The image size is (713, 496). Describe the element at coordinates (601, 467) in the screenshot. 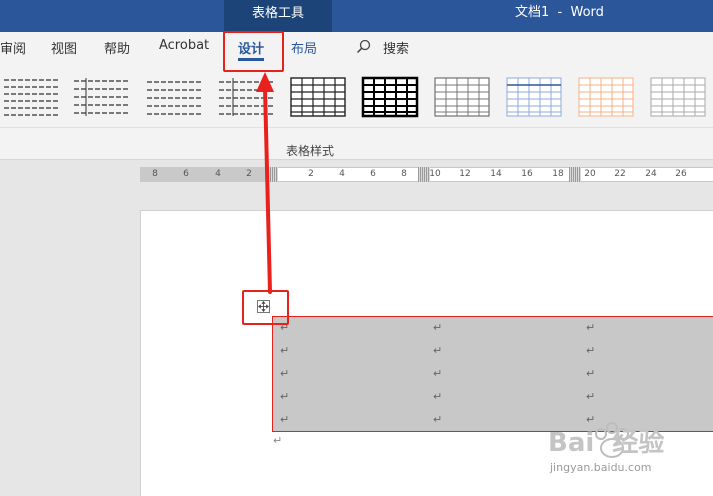

I see `watermark-url: jingyan.baidu.com` at that location.